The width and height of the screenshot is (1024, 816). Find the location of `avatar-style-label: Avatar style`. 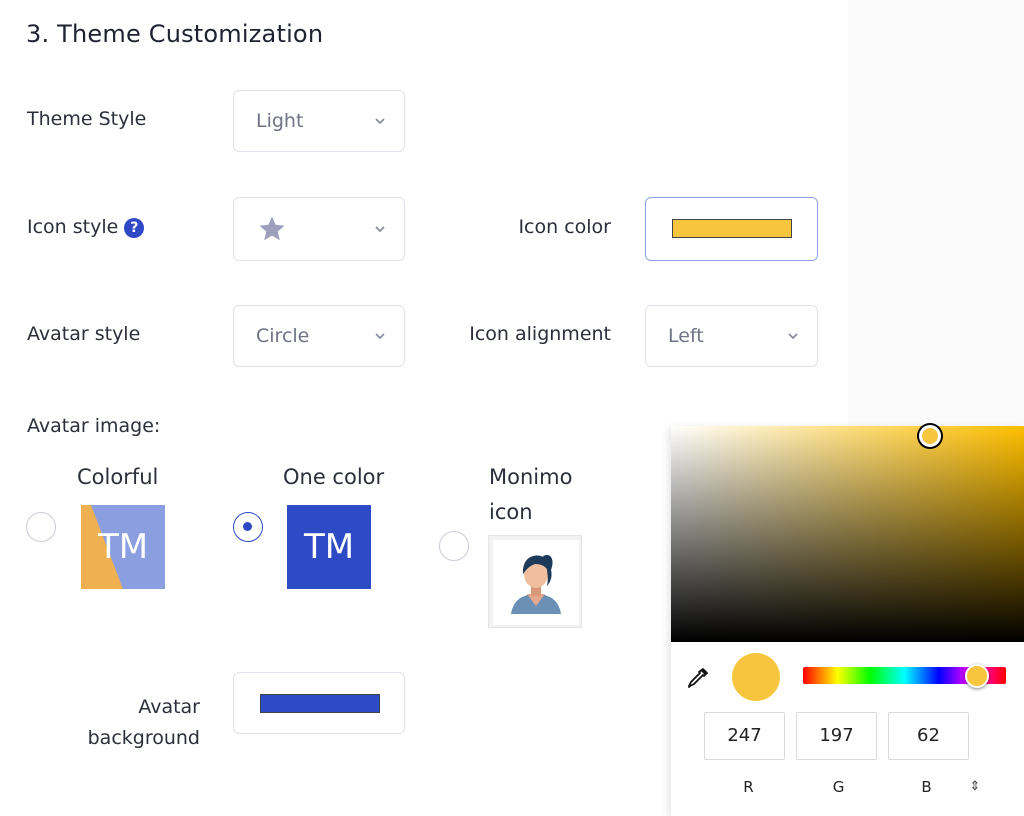

avatar-style-label: Avatar style is located at coordinates (84, 334).